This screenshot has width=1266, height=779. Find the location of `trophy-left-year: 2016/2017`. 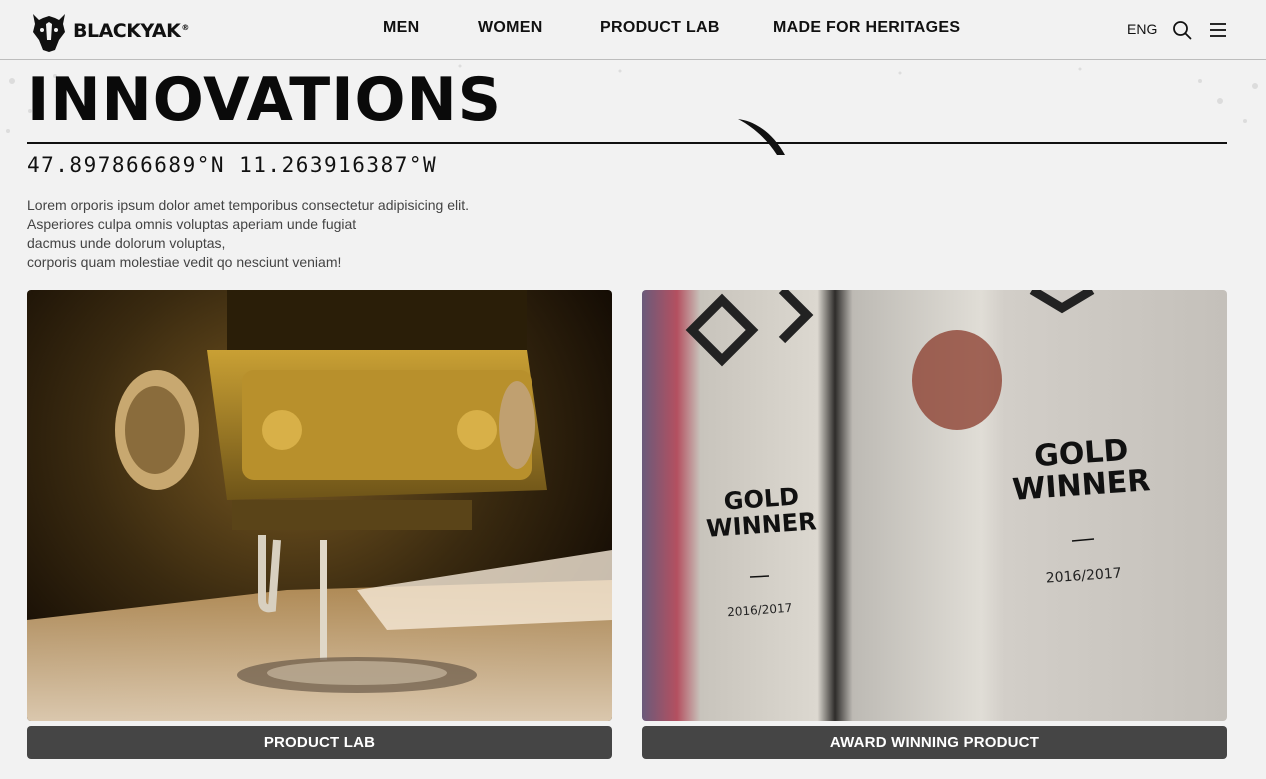

trophy-left-year: 2016/2017 is located at coordinates (760, 610).